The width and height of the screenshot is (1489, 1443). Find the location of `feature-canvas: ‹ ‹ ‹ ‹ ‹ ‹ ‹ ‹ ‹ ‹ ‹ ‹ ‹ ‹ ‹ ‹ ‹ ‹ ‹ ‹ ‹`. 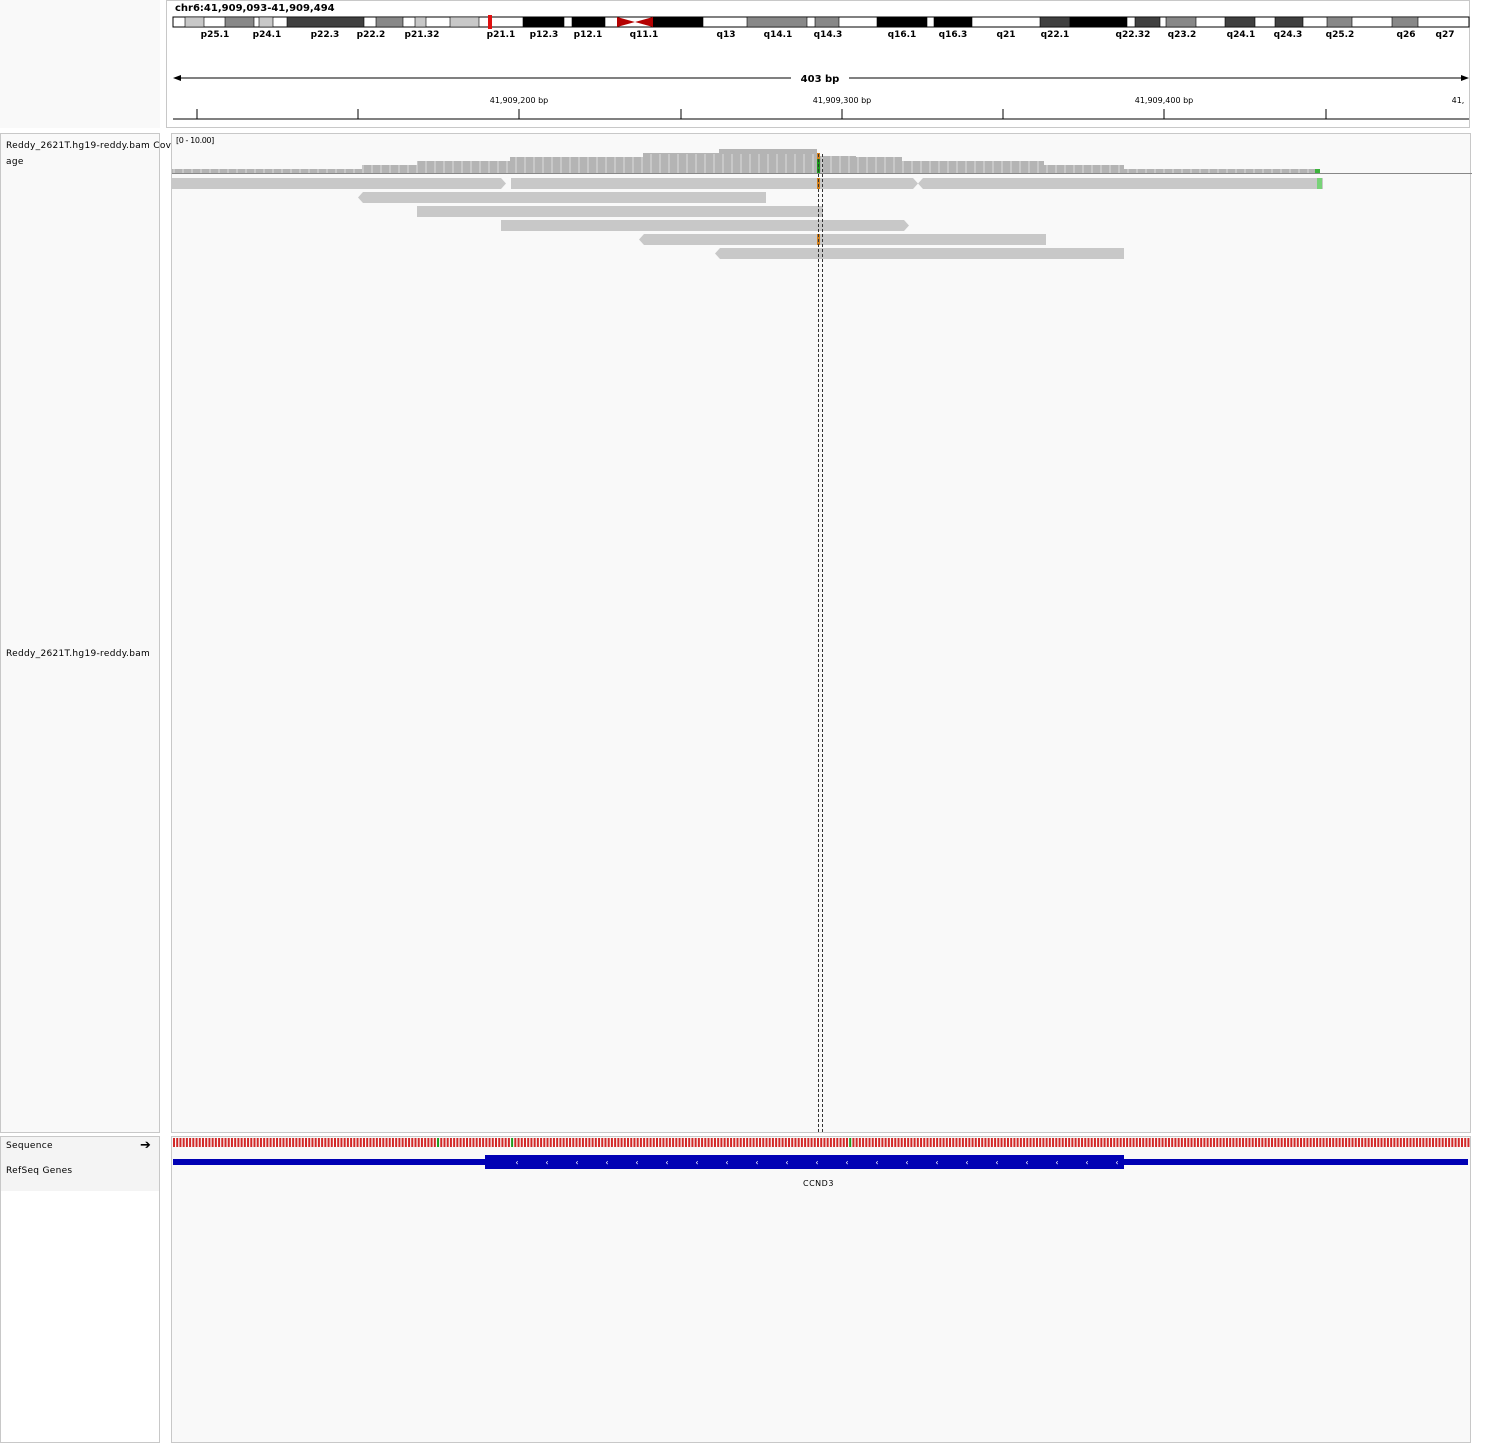

feature-canvas: ‹ ‹ ‹ ‹ ‹ ‹ ‹ ‹ ‹ ‹ ‹ ‹ ‹ ‹ ‹ ‹ ‹ ‹ ‹ ‹ ‹ is located at coordinates (822, 1167).